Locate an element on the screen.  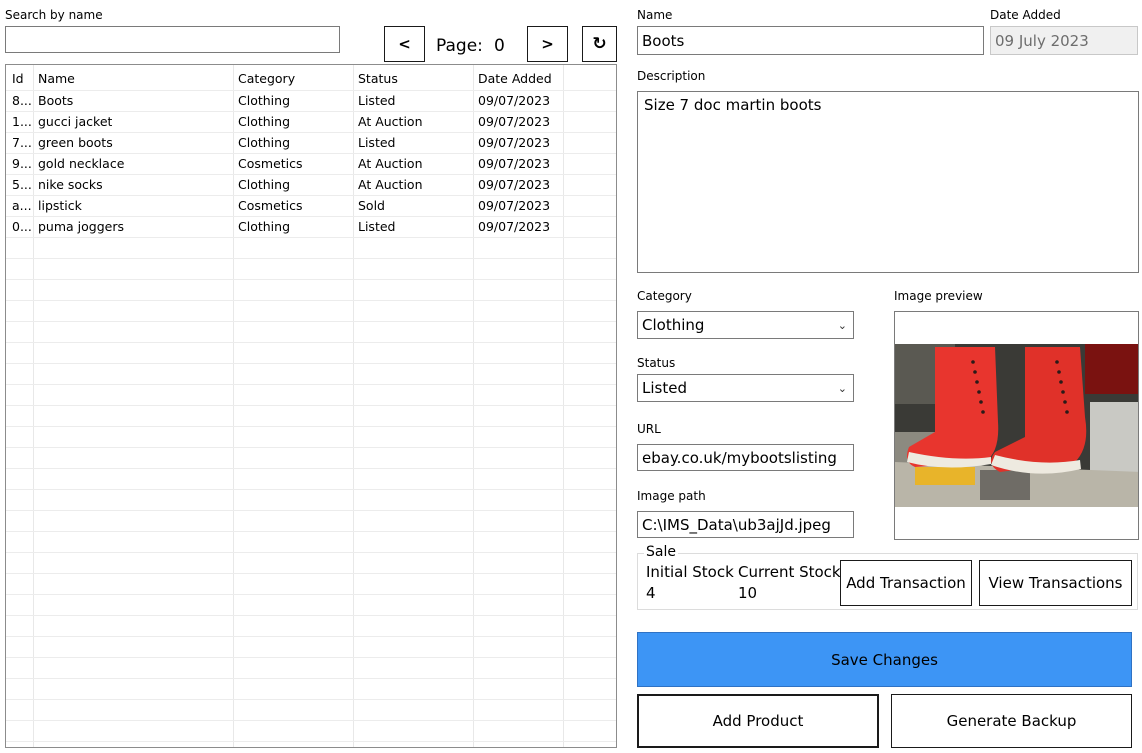
image-preview-box is located at coordinates (1016, 425).